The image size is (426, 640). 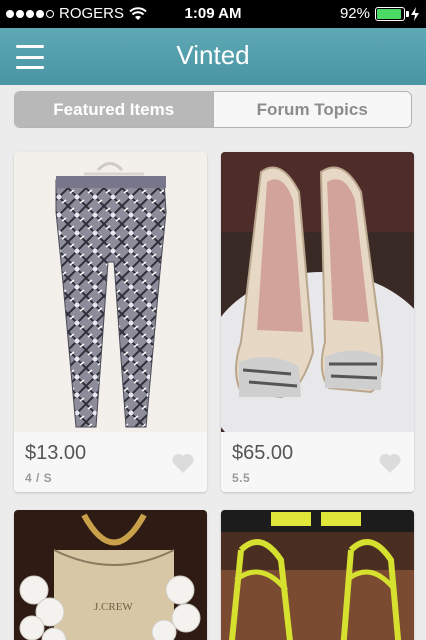 I want to click on app-title: Vinted, so click(x=213, y=55).